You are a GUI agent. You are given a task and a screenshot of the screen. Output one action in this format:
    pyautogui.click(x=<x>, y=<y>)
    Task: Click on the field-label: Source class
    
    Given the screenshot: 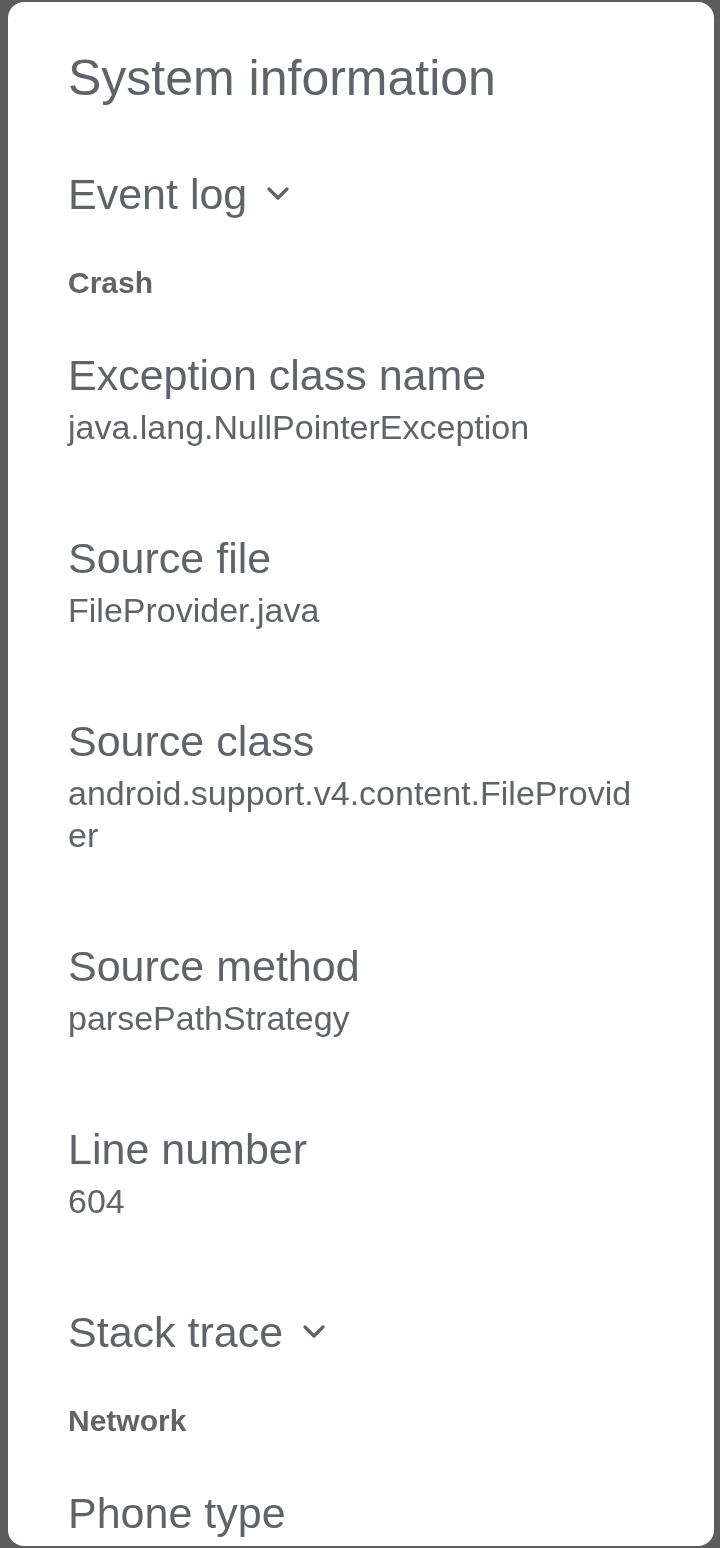 What is the action you would take?
    pyautogui.click(x=191, y=741)
    